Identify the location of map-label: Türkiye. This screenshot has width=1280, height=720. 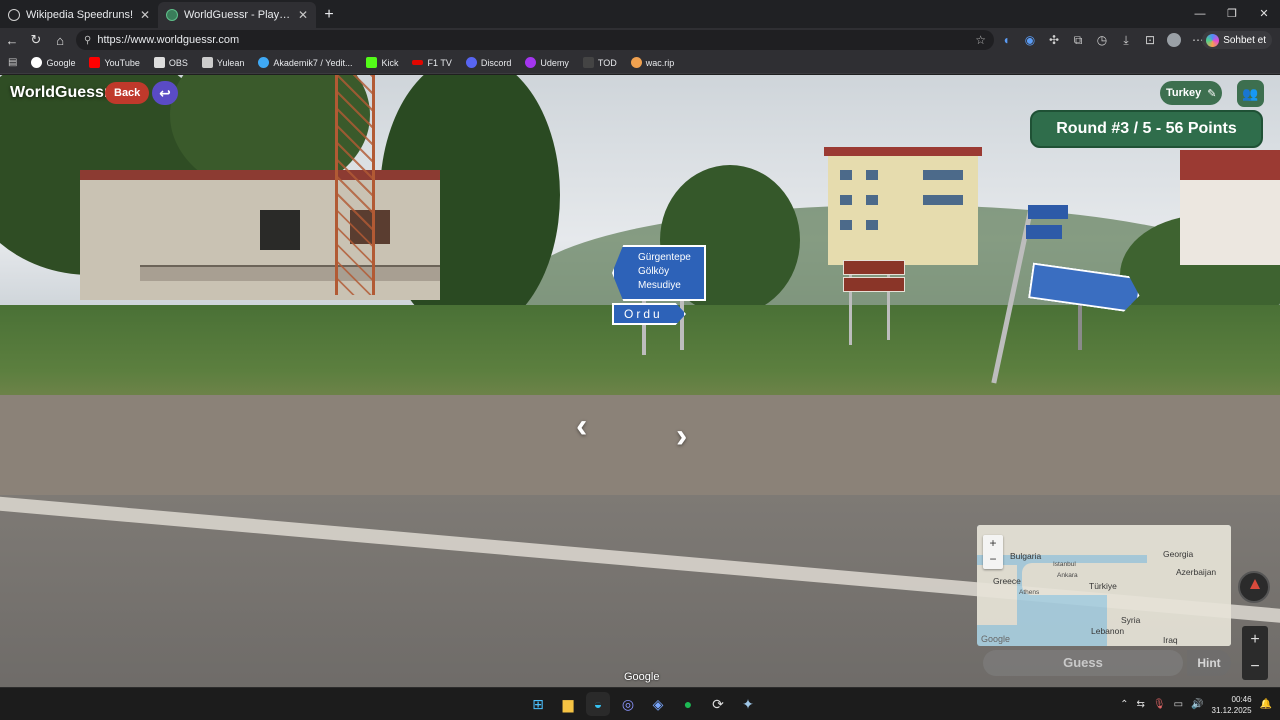
(1103, 586).